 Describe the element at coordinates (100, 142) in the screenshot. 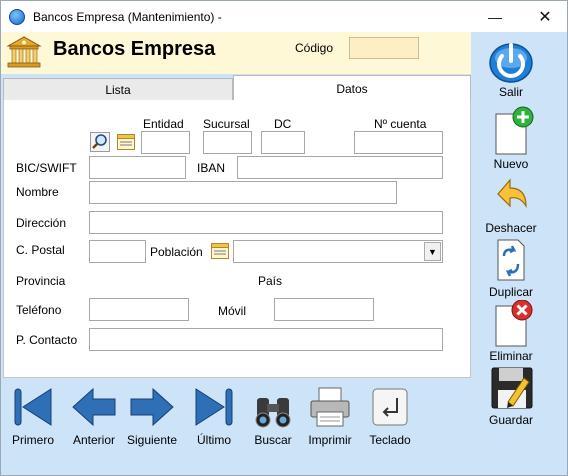

I see `search-icon` at that location.